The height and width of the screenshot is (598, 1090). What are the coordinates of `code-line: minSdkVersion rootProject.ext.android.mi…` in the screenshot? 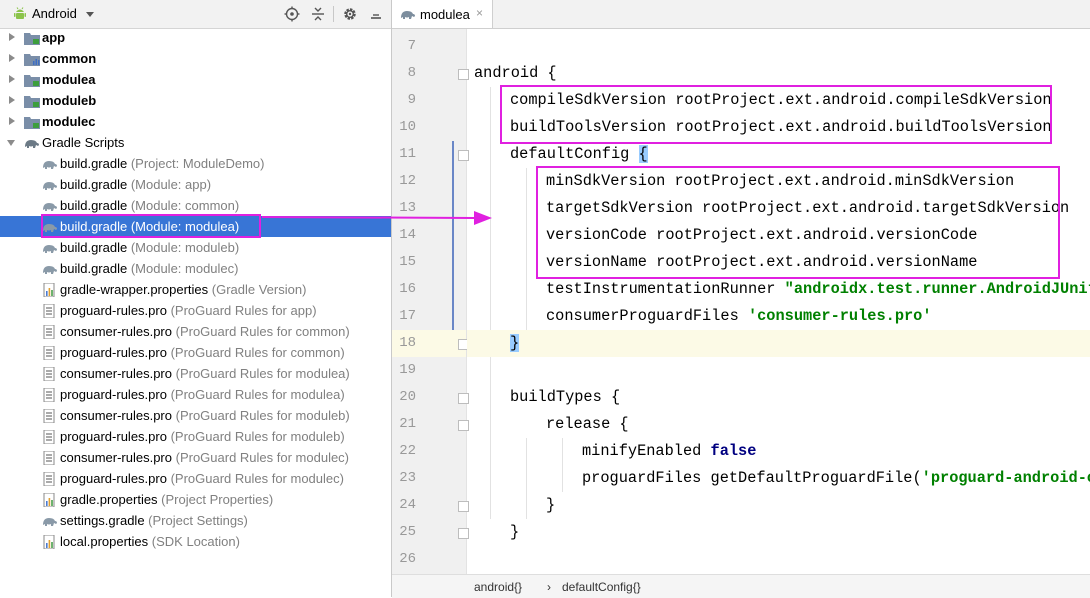 It's located at (778, 181).